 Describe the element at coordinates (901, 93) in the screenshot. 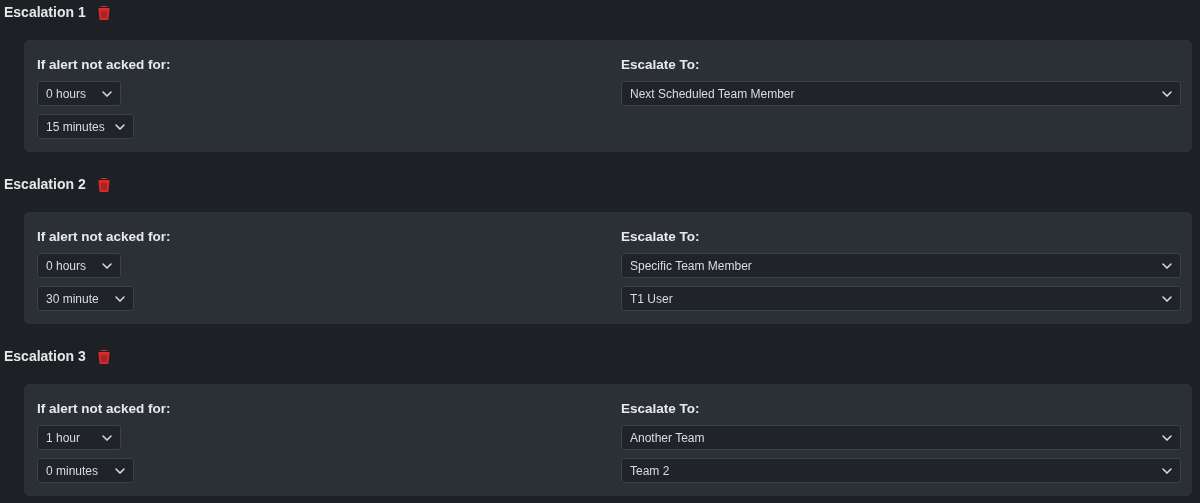

I see `dropdown-select: Next Scheduled Team Member` at that location.